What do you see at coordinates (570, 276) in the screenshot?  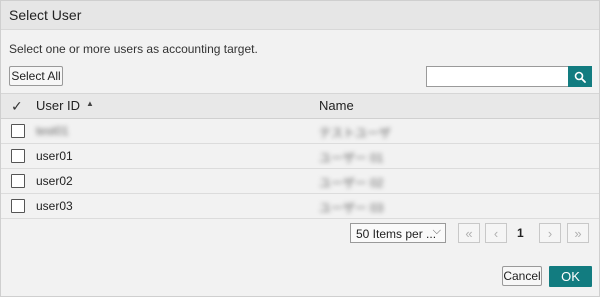 I see `ok-button: OK` at bounding box center [570, 276].